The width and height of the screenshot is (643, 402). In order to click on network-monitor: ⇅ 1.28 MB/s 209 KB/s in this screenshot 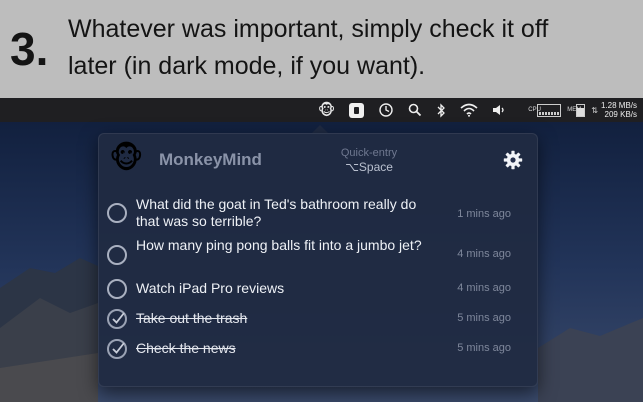, I will do `click(614, 110)`.